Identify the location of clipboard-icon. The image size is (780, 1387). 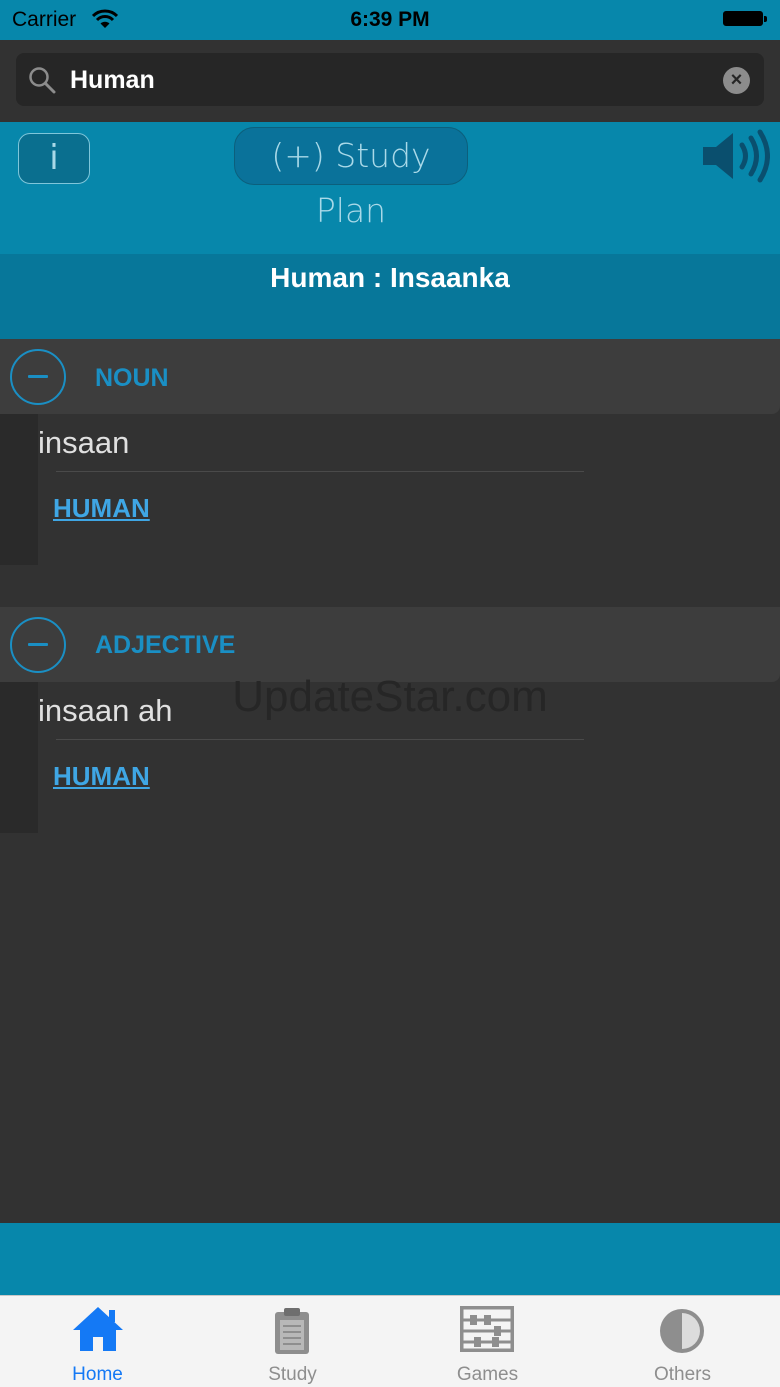
(292, 1333).